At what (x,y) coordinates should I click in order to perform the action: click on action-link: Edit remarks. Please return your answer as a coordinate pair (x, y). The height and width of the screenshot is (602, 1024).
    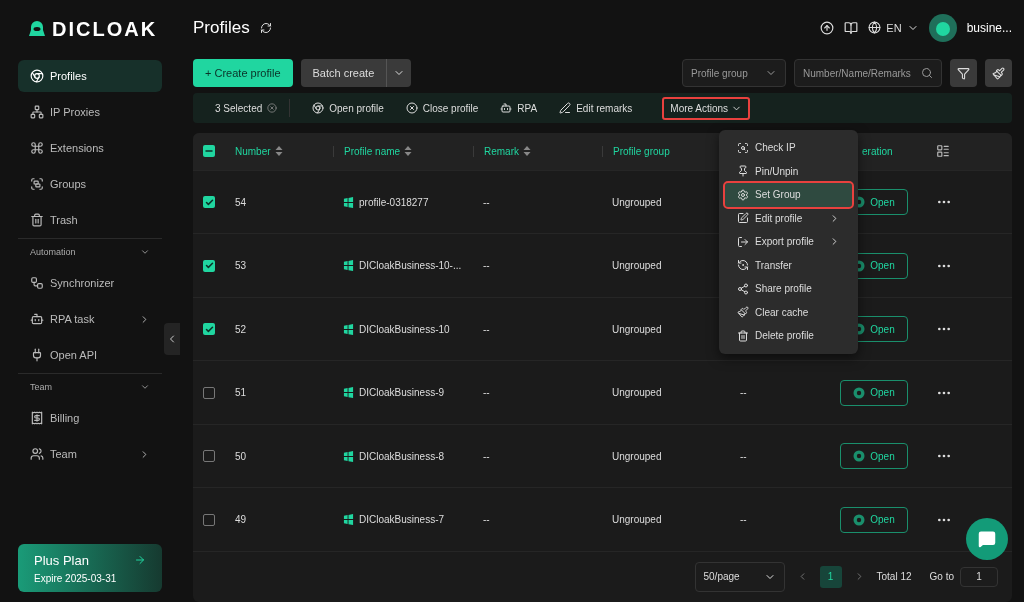
    Looking at the image, I should click on (596, 108).